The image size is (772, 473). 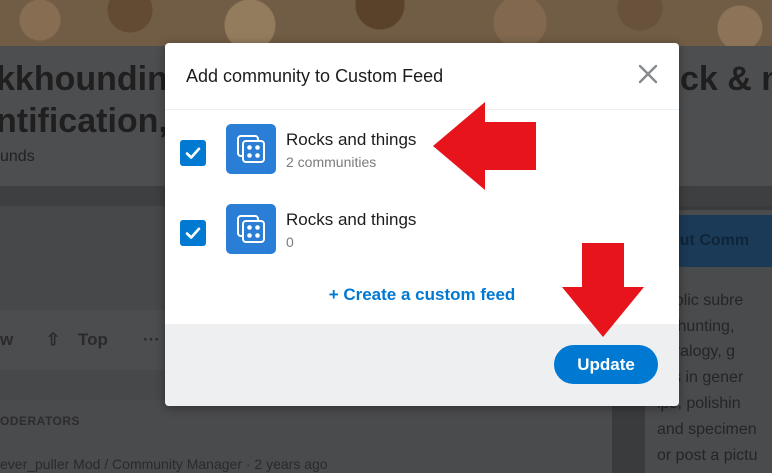 What do you see at coordinates (77, 340) in the screenshot?
I see `sort-item-top: ⇧ Top` at bounding box center [77, 340].